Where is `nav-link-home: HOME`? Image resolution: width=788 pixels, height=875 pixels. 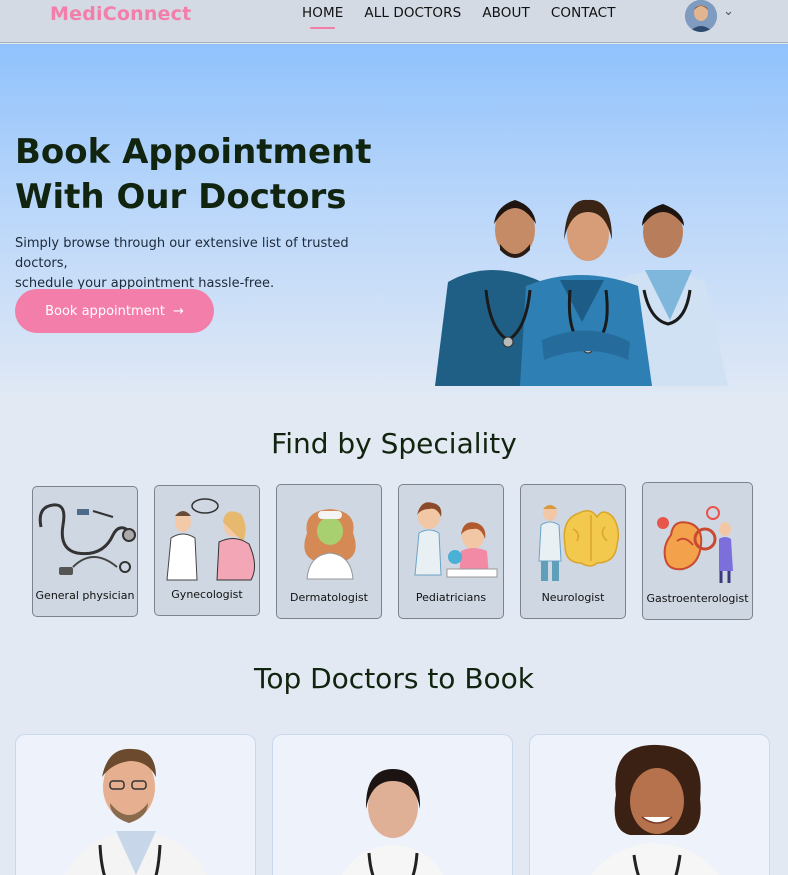 nav-link-home: HOME is located at coordinates (322, 17).